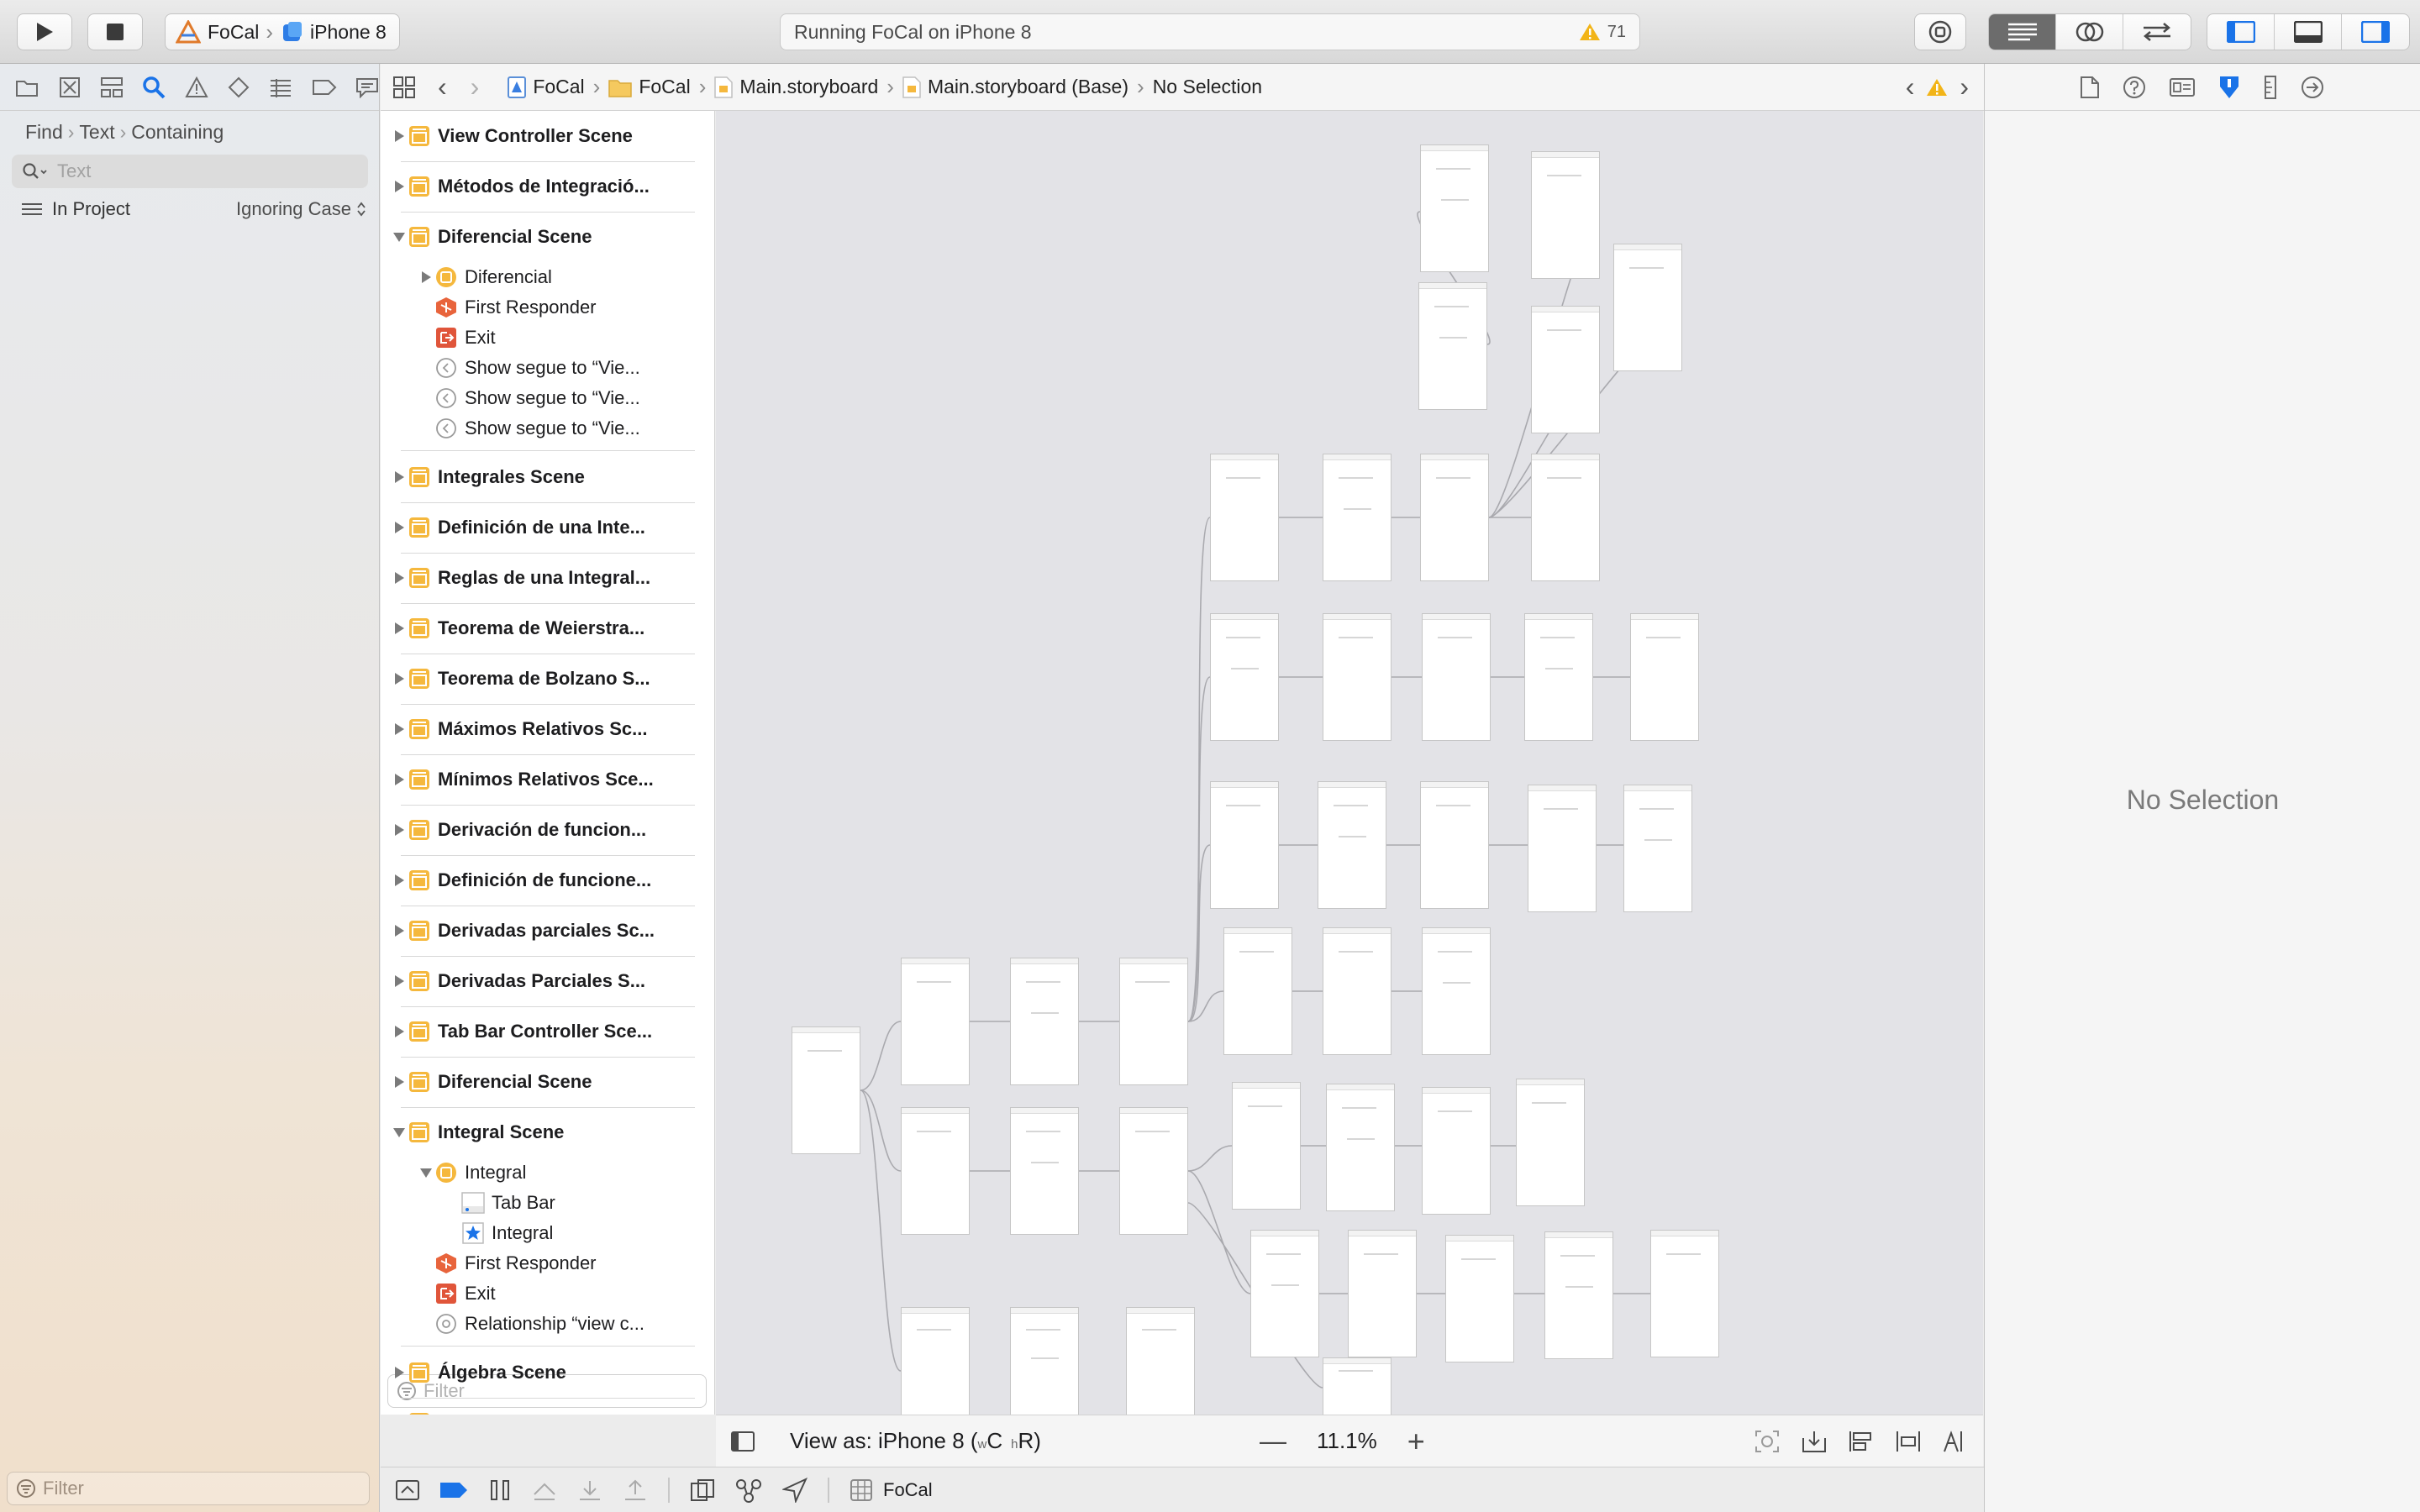  I want to click on outline-scene-row: Diferencial Scene, so click(547, 237).